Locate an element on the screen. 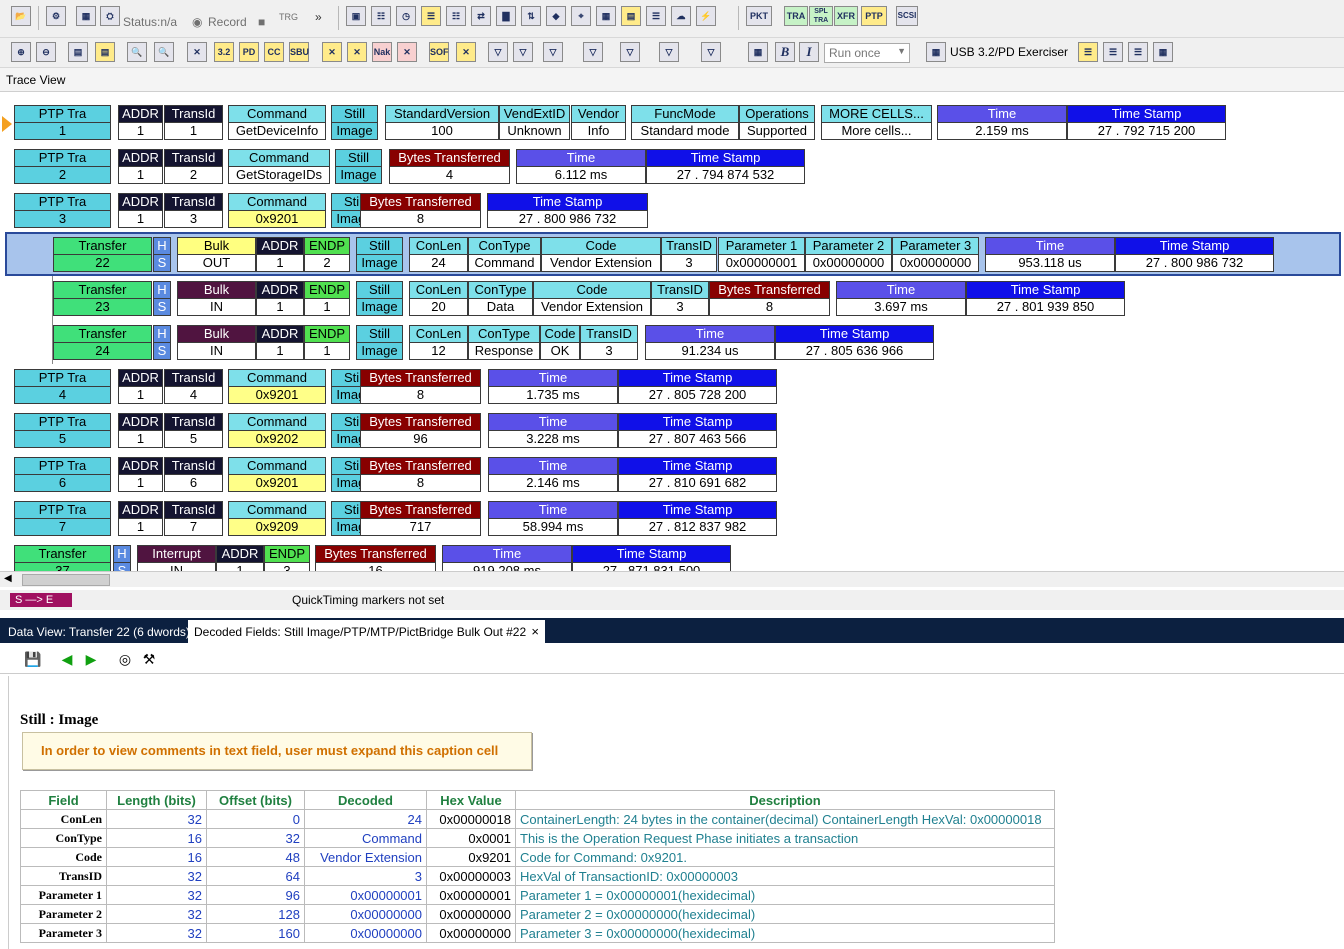 The width and height of the screenshot is (1344, 949). trace-cell: Transfer 23 is located at coordinates (102, 298).